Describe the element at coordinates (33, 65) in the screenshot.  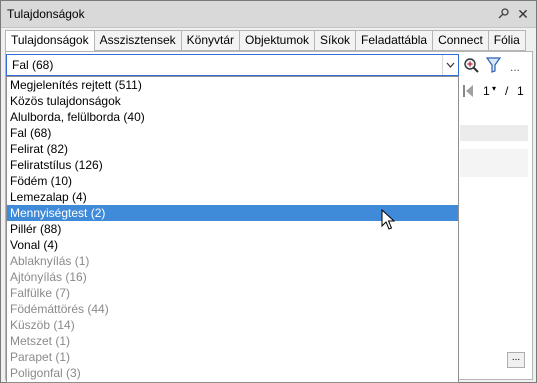
I see `combobox-value: Fal (68)` at that location.